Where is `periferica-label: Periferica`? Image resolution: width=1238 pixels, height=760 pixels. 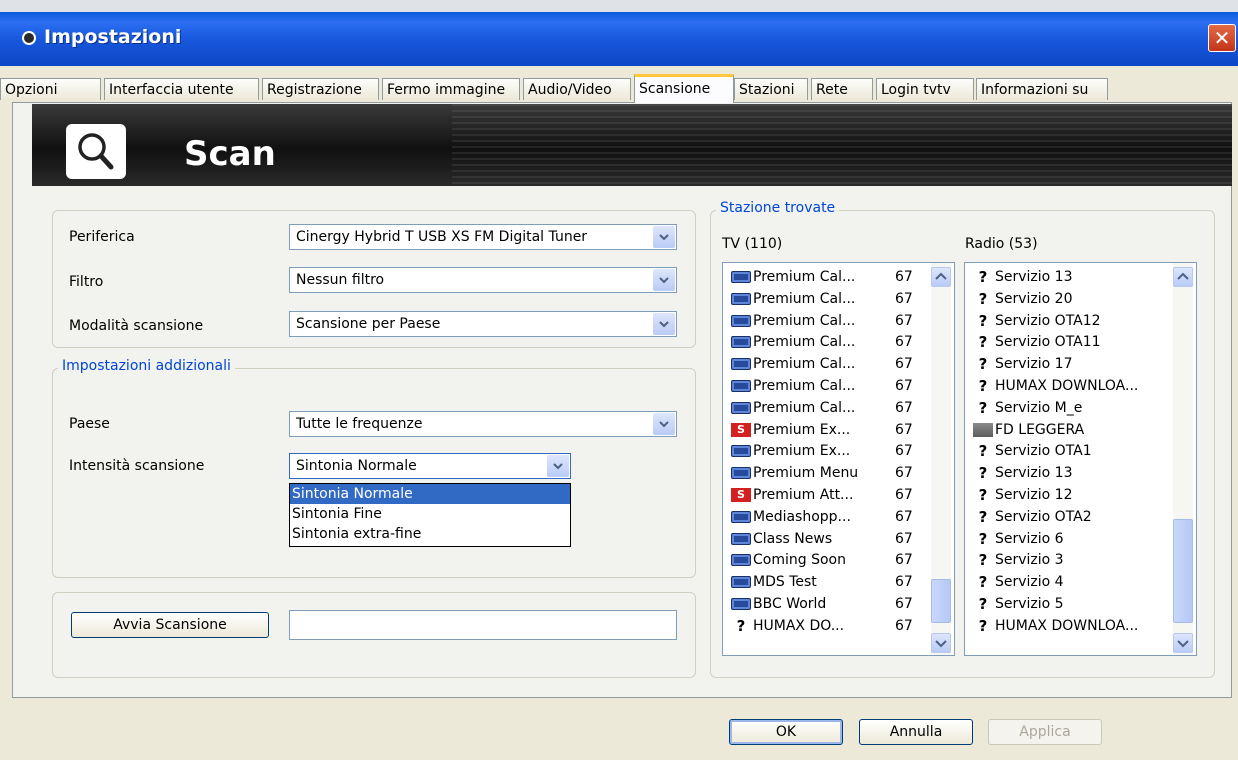 periferica-label: Periferica is located at coordinates (102, 237).